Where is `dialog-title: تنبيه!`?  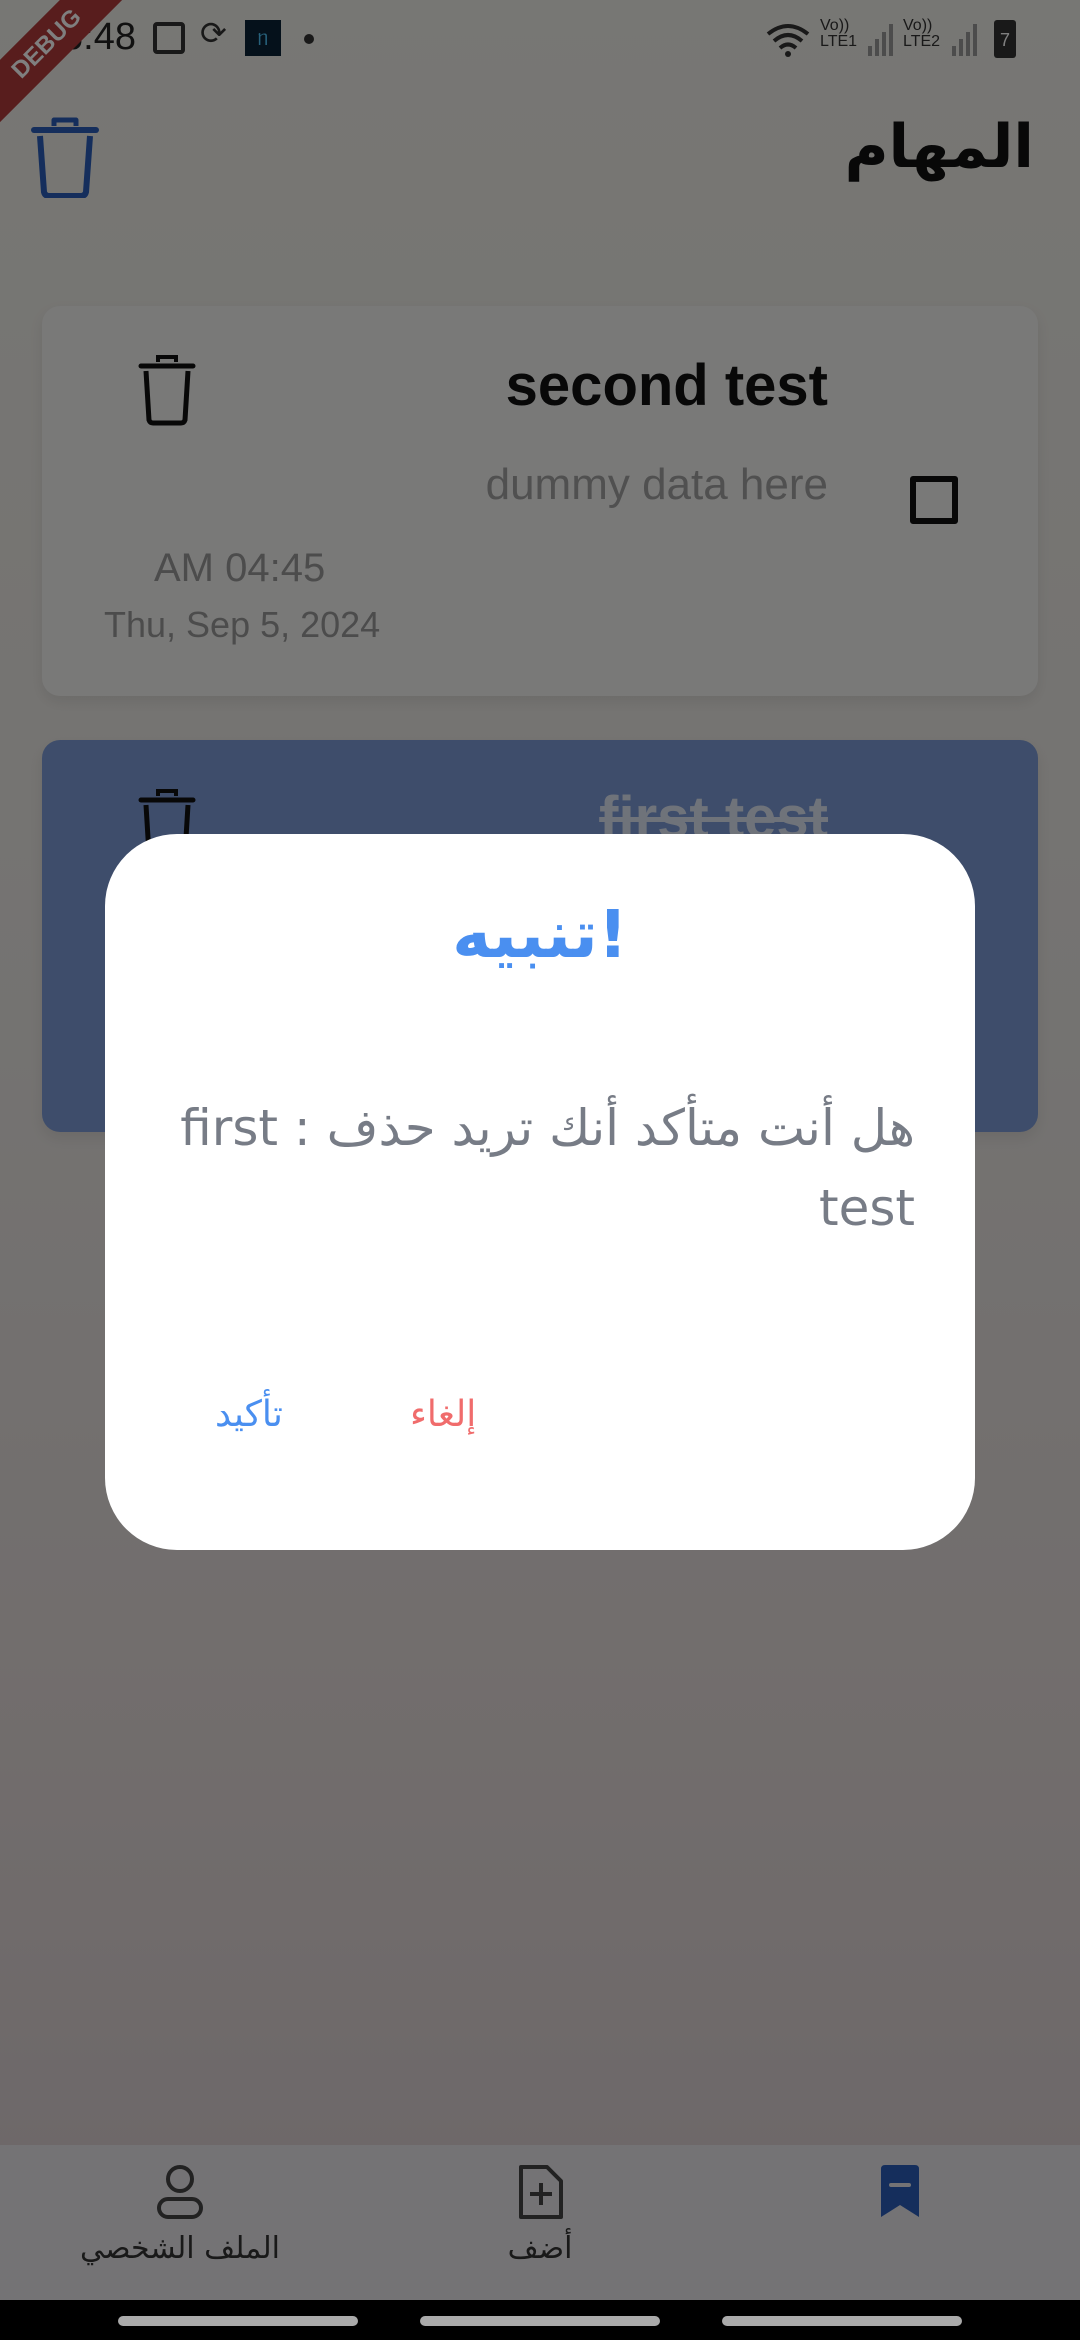 dialog-title: تنبيه! is located at coordinates (540, 934).